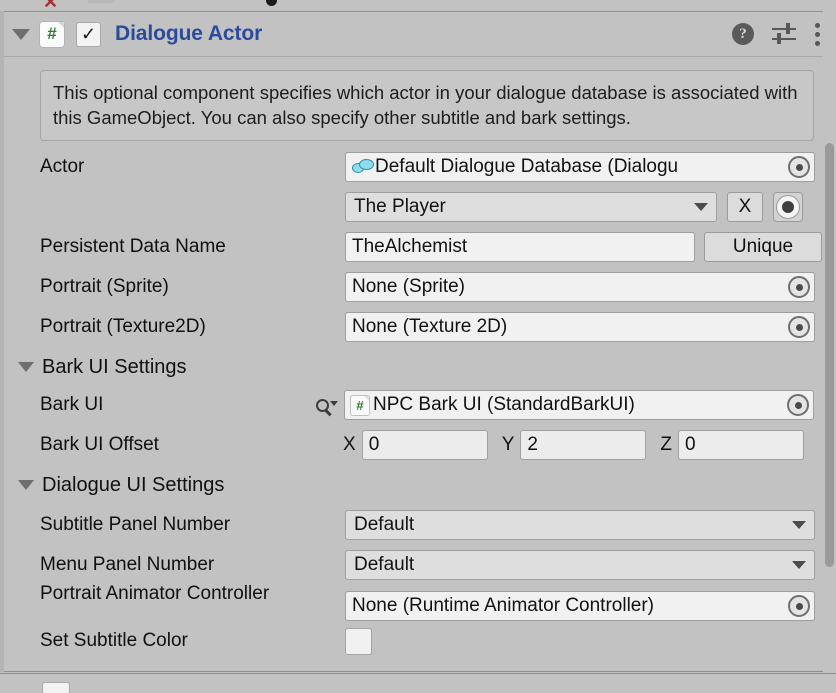 This screenshot has height=693, width=836. What do you see at coordinates (418, 641) in the screenshot?
I see `row-set-subtitle-color: Set Subtitle Color` at bounding box center [418, 641].